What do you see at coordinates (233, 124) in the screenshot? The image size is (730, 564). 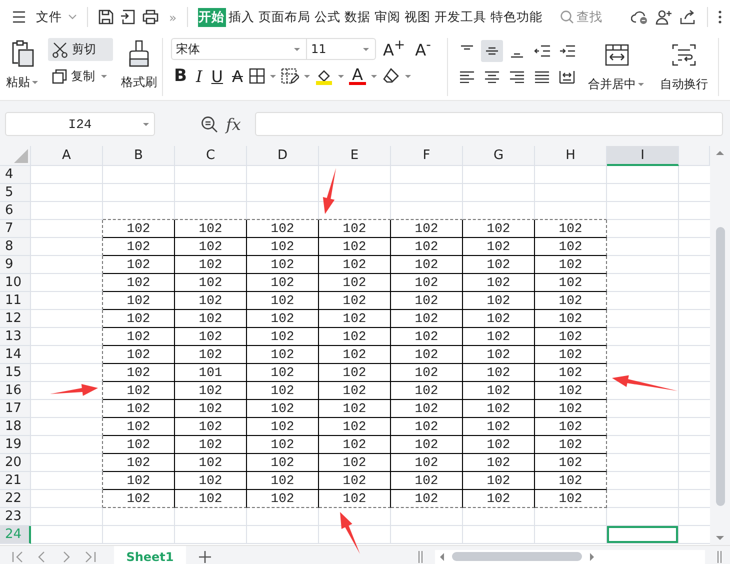 I see `insert-function-button: fx` at bounding box center [233, 124].